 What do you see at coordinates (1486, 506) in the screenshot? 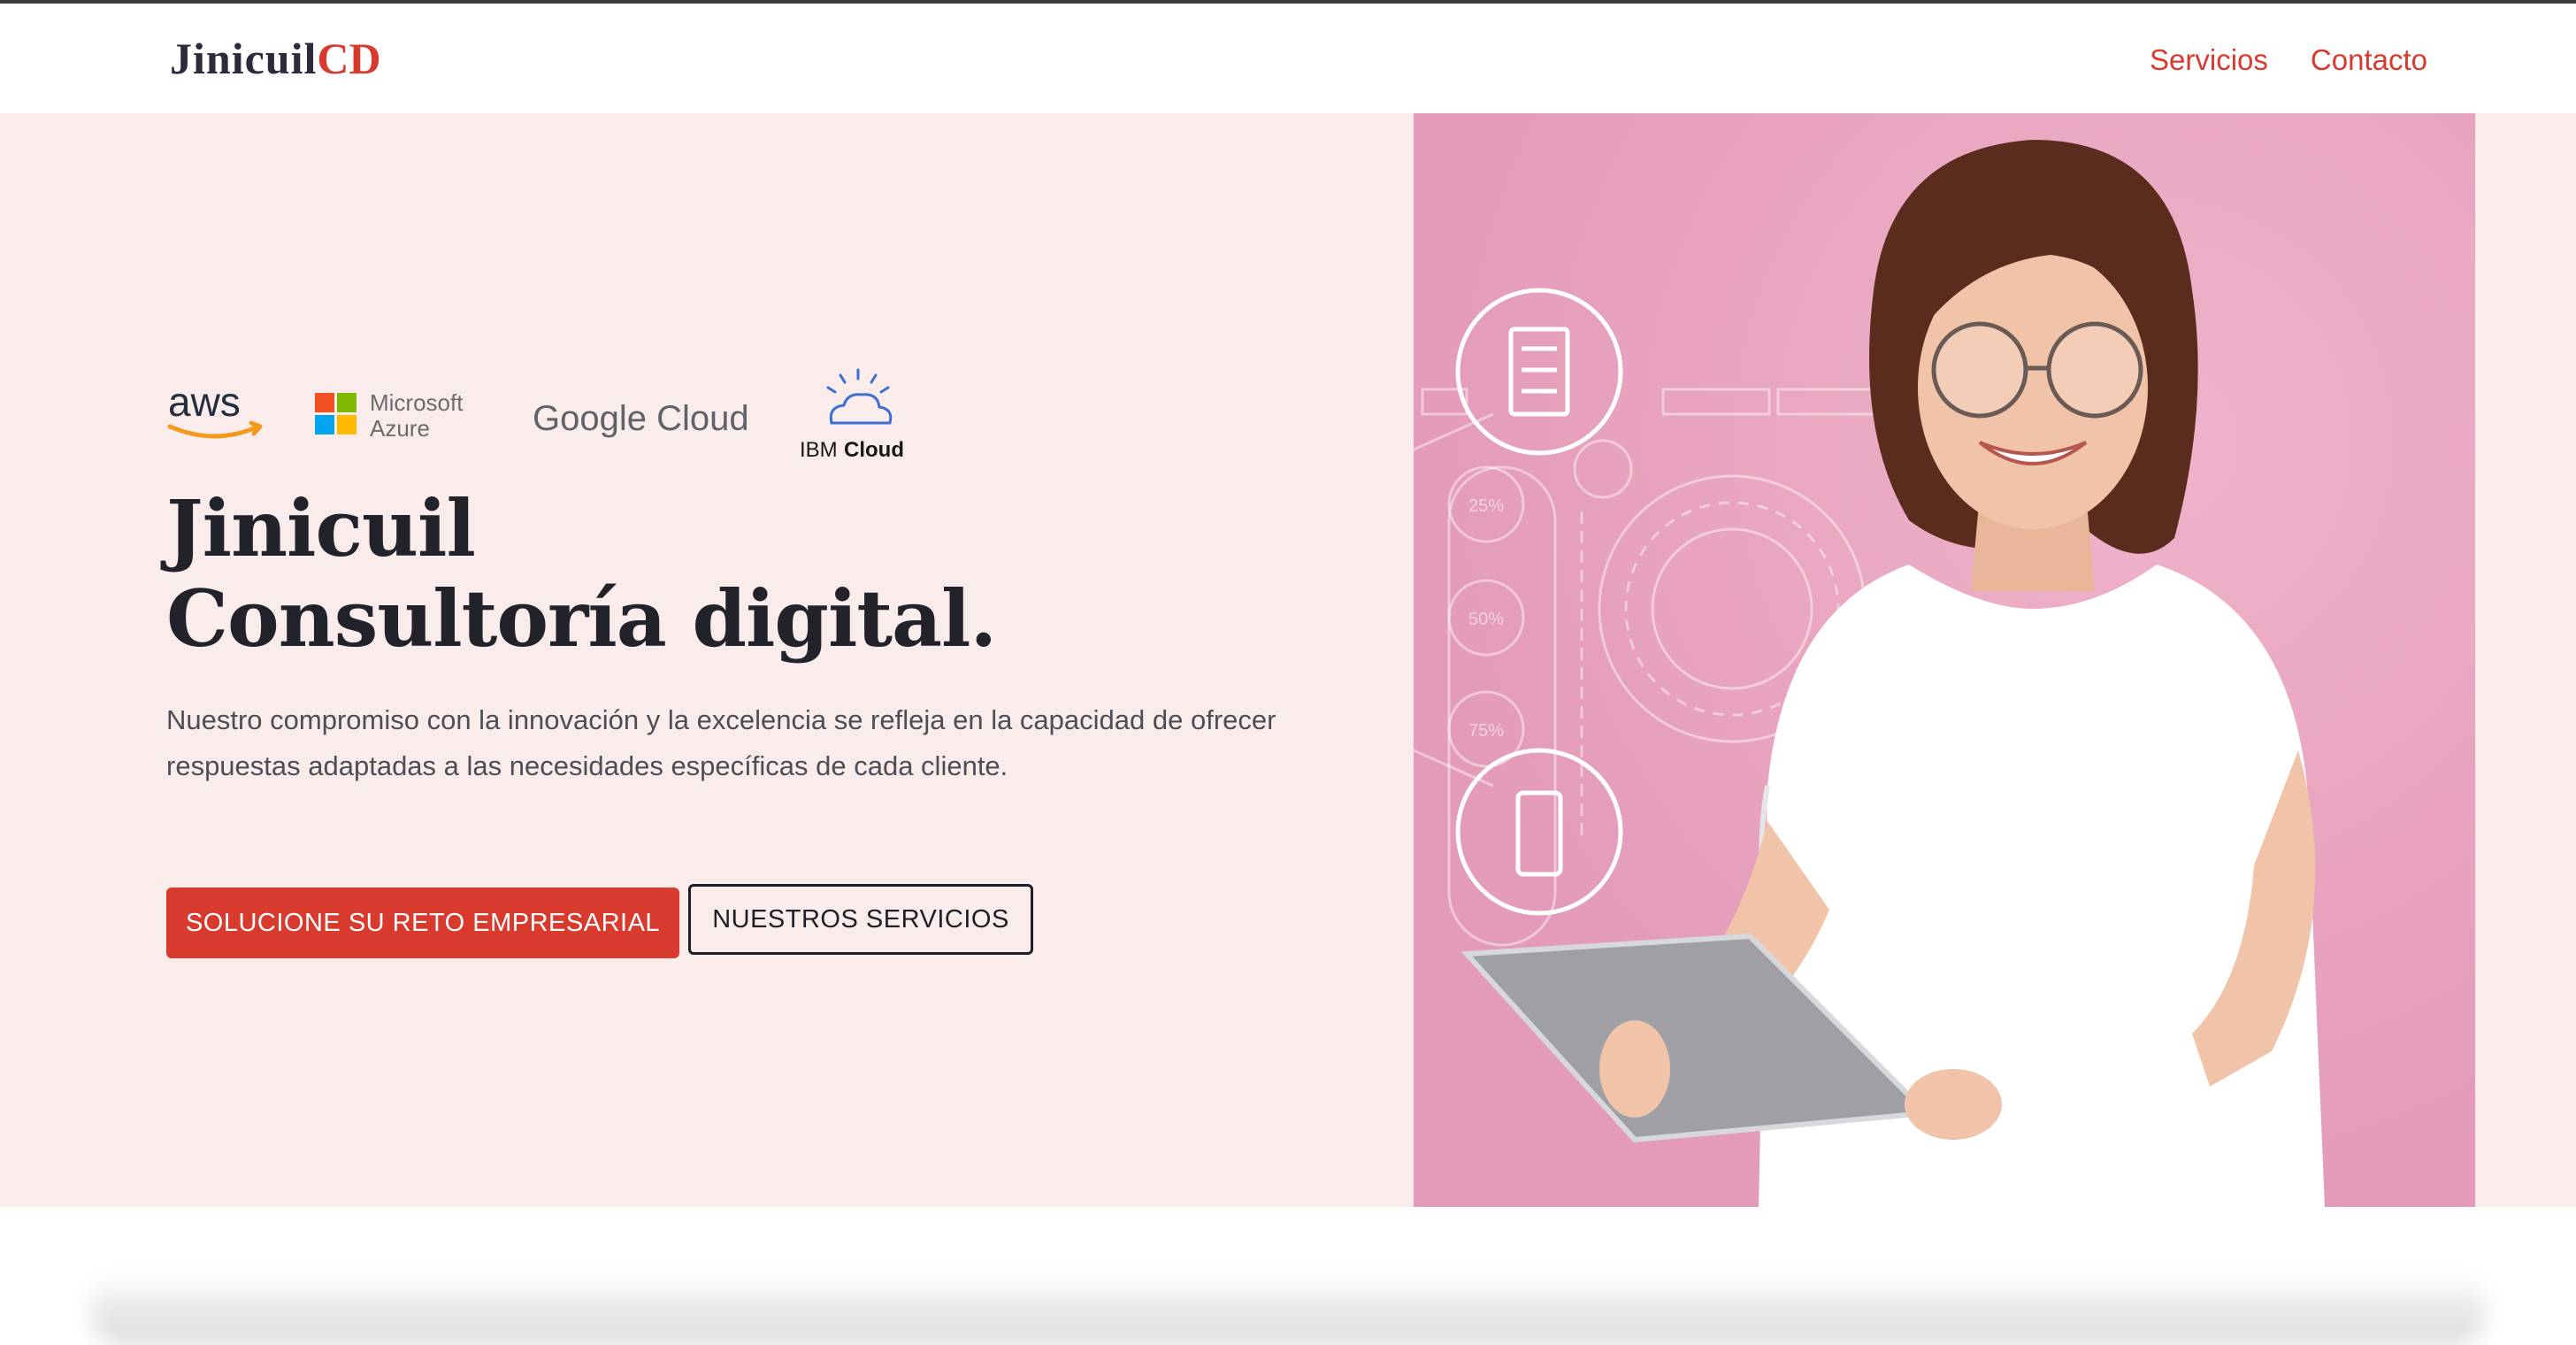
I see `overlay-label-25: 25%` at bounding box center [1486, 506].